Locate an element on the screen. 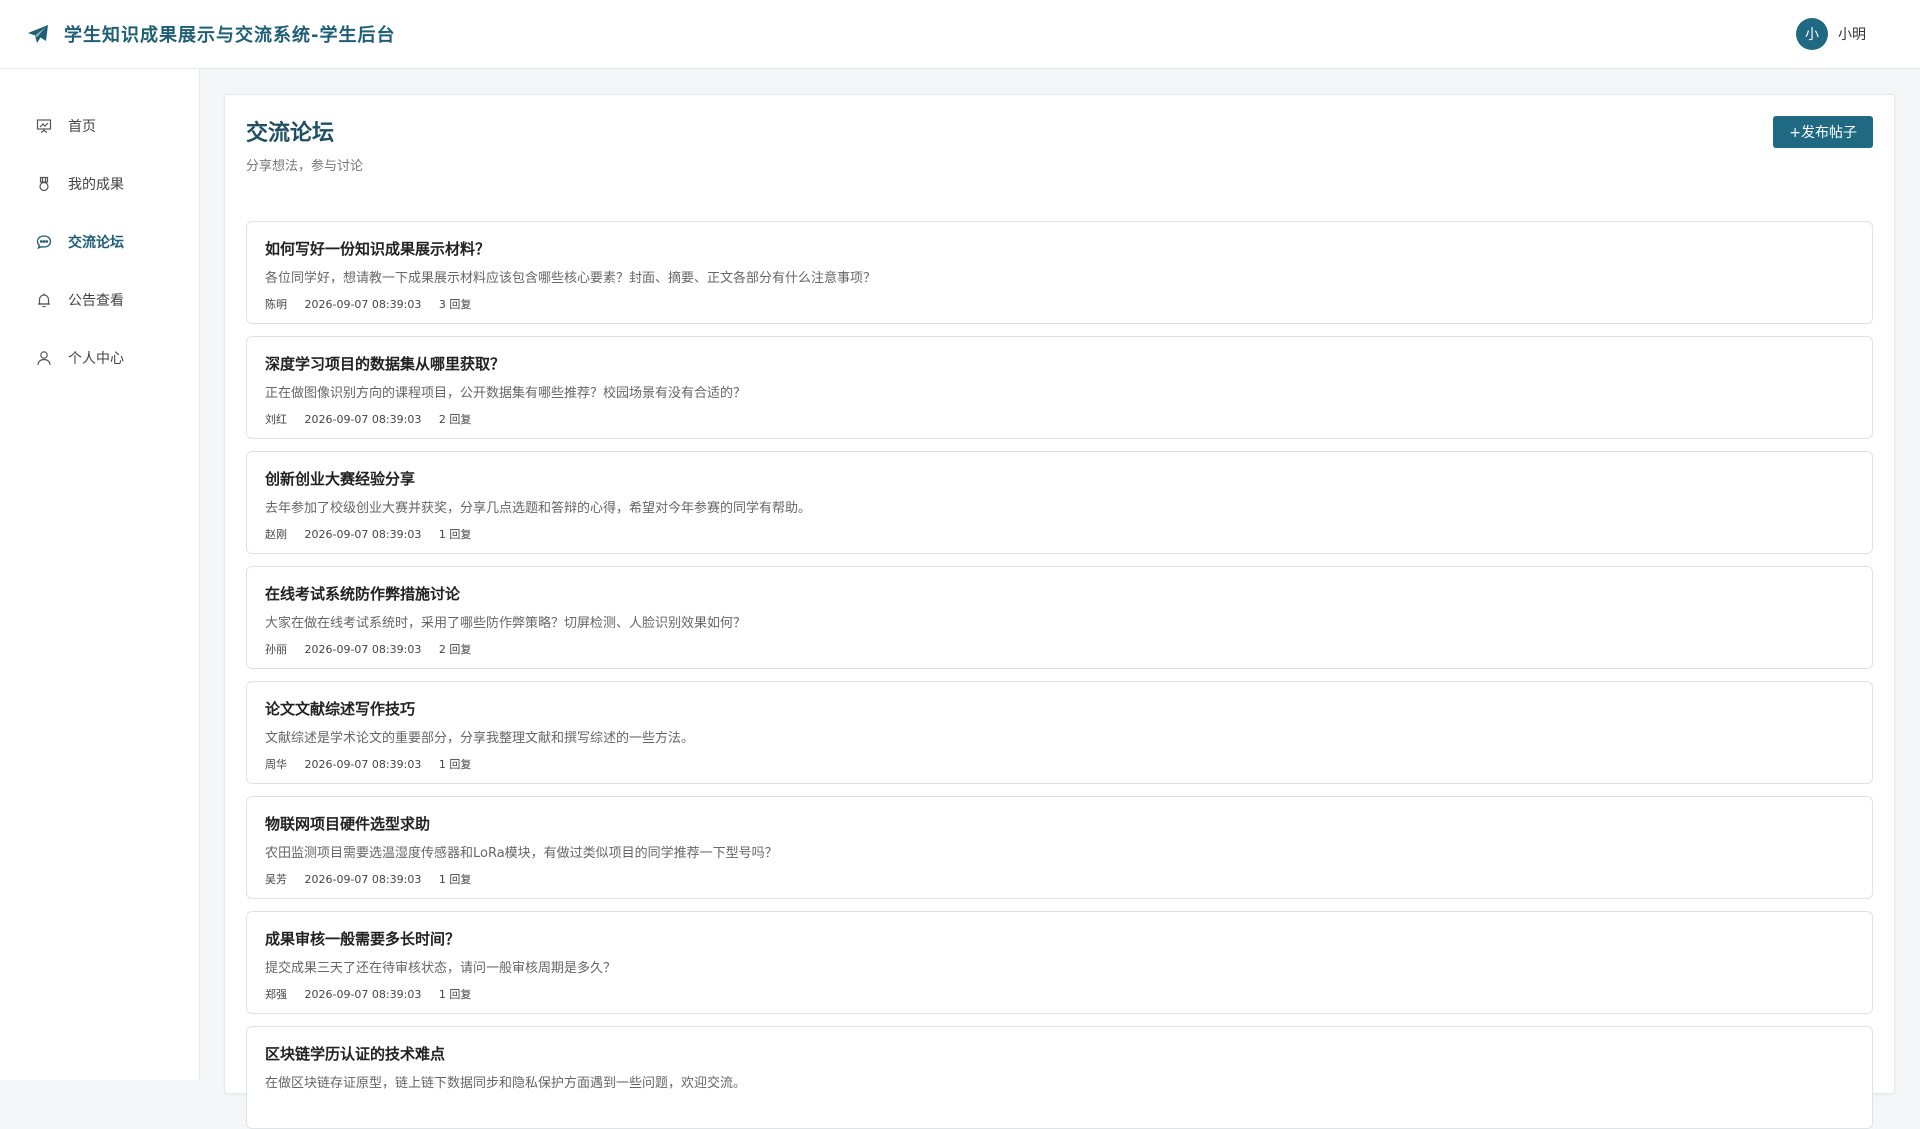  post-excerpt: 正在做图像识别方向的课程项目，公开数据集有哪些推荐？校园场景有没有合适的？ is located at coordinates (506, 393).